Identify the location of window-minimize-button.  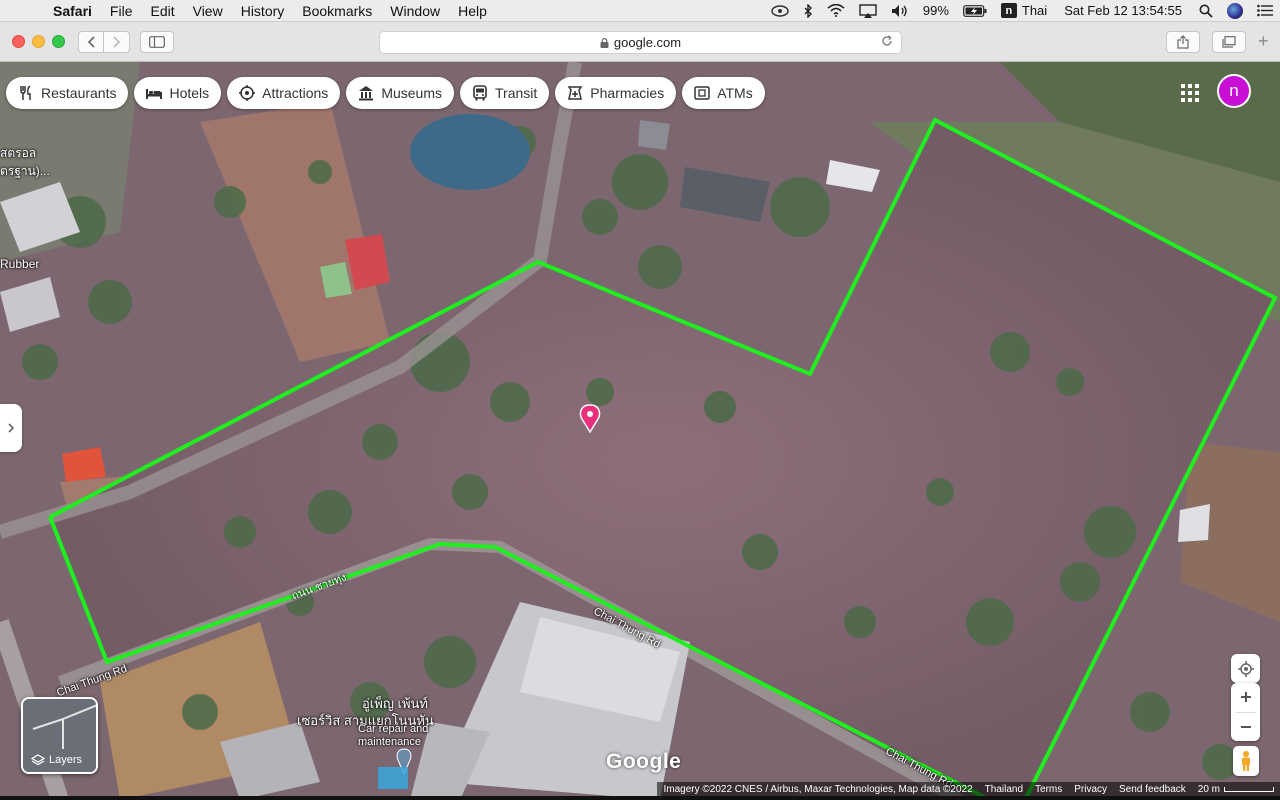
(38, 41).